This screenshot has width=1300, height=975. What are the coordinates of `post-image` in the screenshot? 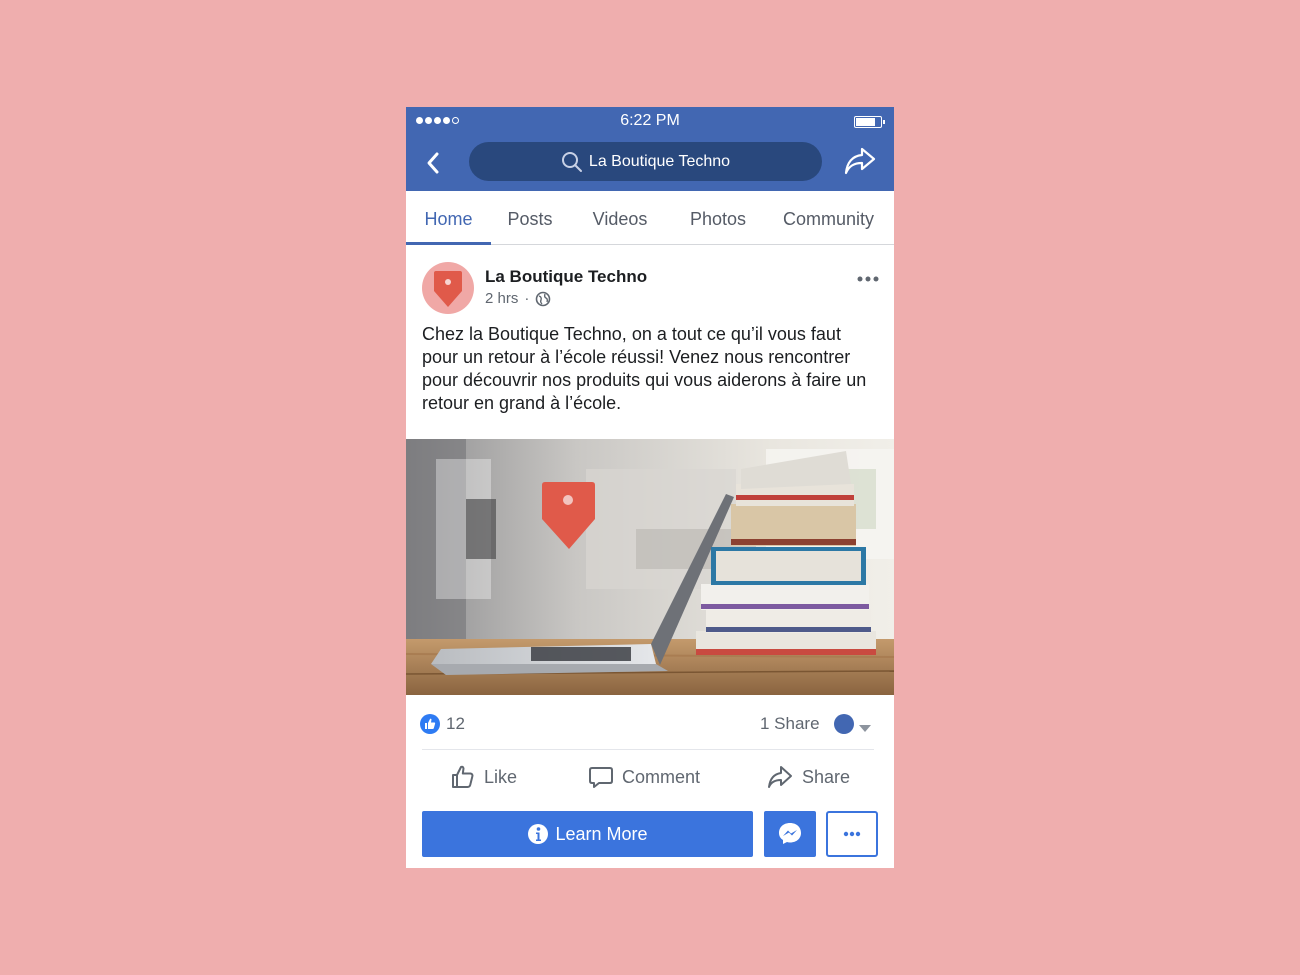 It's located at (650, 567).